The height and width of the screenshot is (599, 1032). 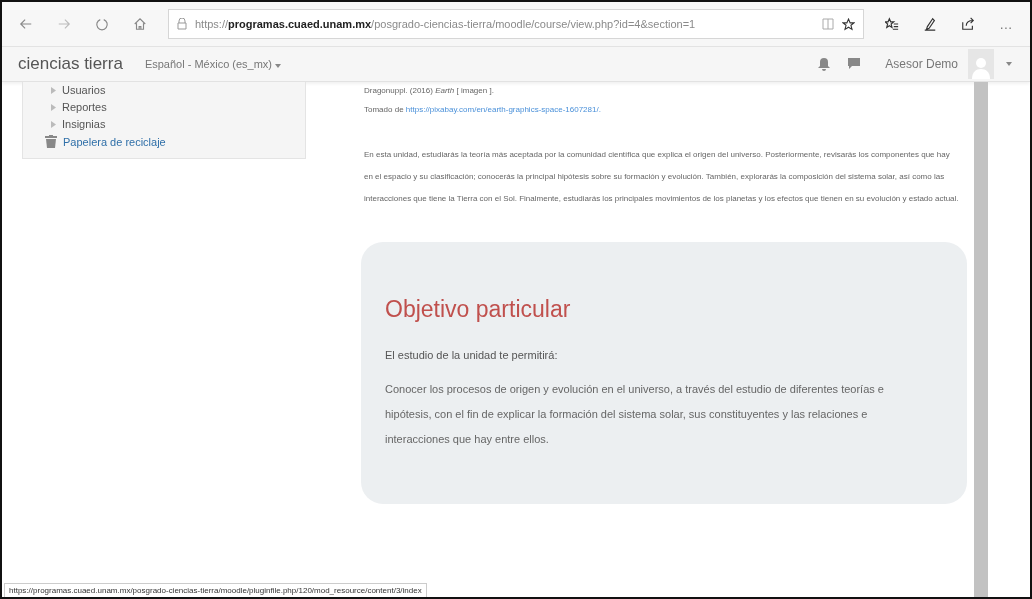 What do you see at coordinates (164, 107) in the screenshot?
I see `sidebar-item: Reportes` at bounding box center [164, 107].